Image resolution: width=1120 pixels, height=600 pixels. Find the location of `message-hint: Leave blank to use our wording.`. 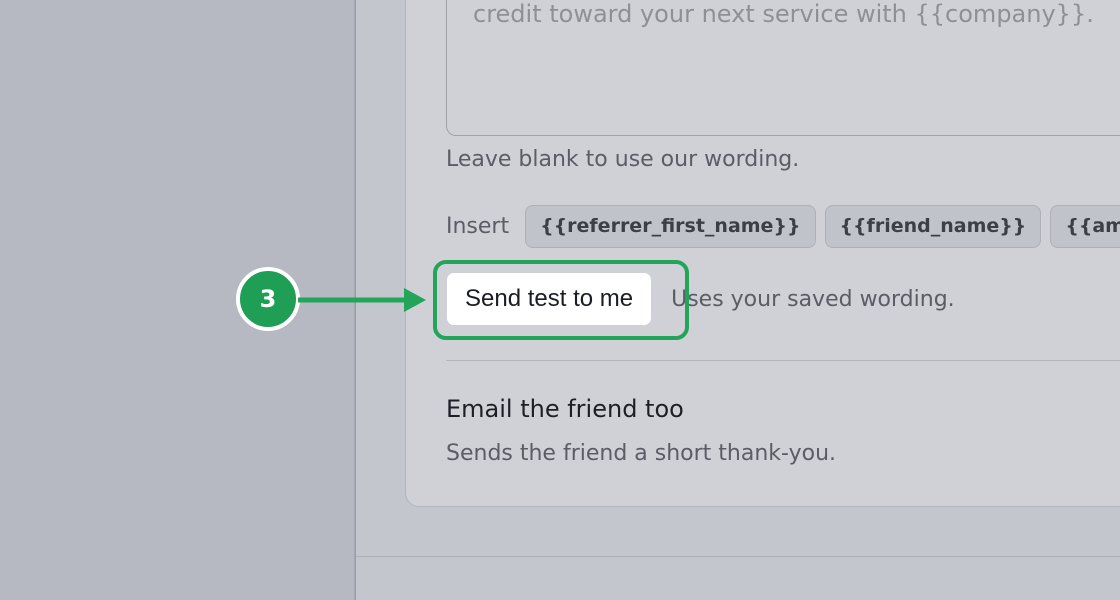

message-hint: Leave blank to use our wording. is located at coordinates (623, 159).